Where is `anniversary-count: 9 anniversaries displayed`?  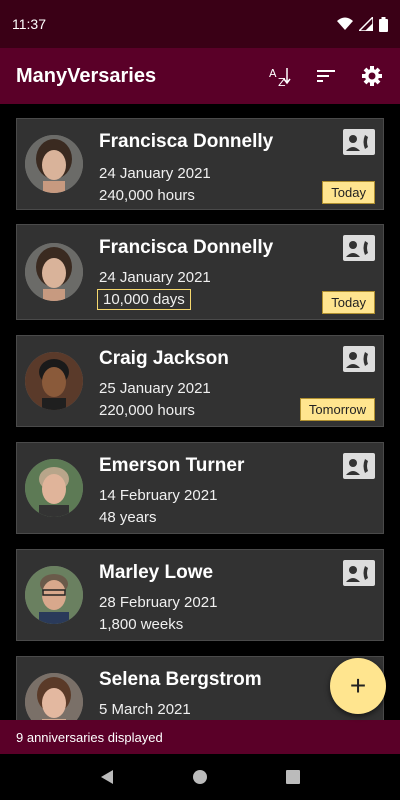
anniversary-count: 9 anniversaries displayed is located at coordinates (89, 737).